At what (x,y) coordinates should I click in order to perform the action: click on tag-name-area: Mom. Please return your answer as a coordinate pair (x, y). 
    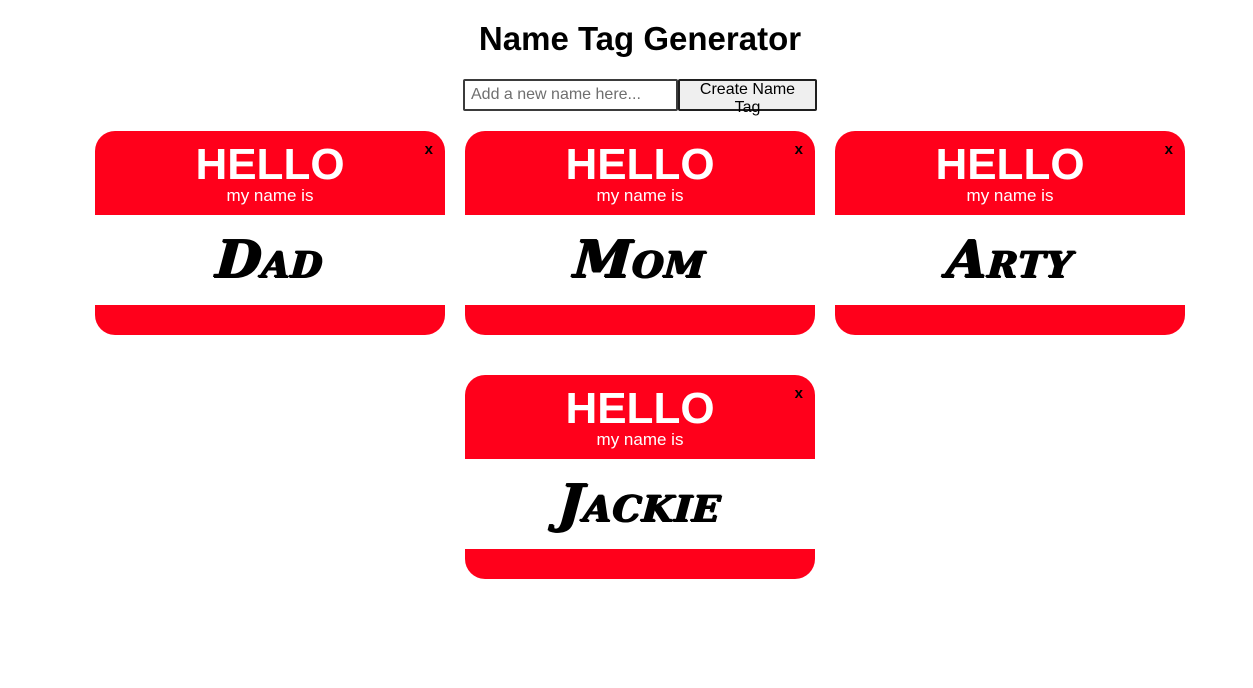
    Looking at the image, I should click on (640, 260).